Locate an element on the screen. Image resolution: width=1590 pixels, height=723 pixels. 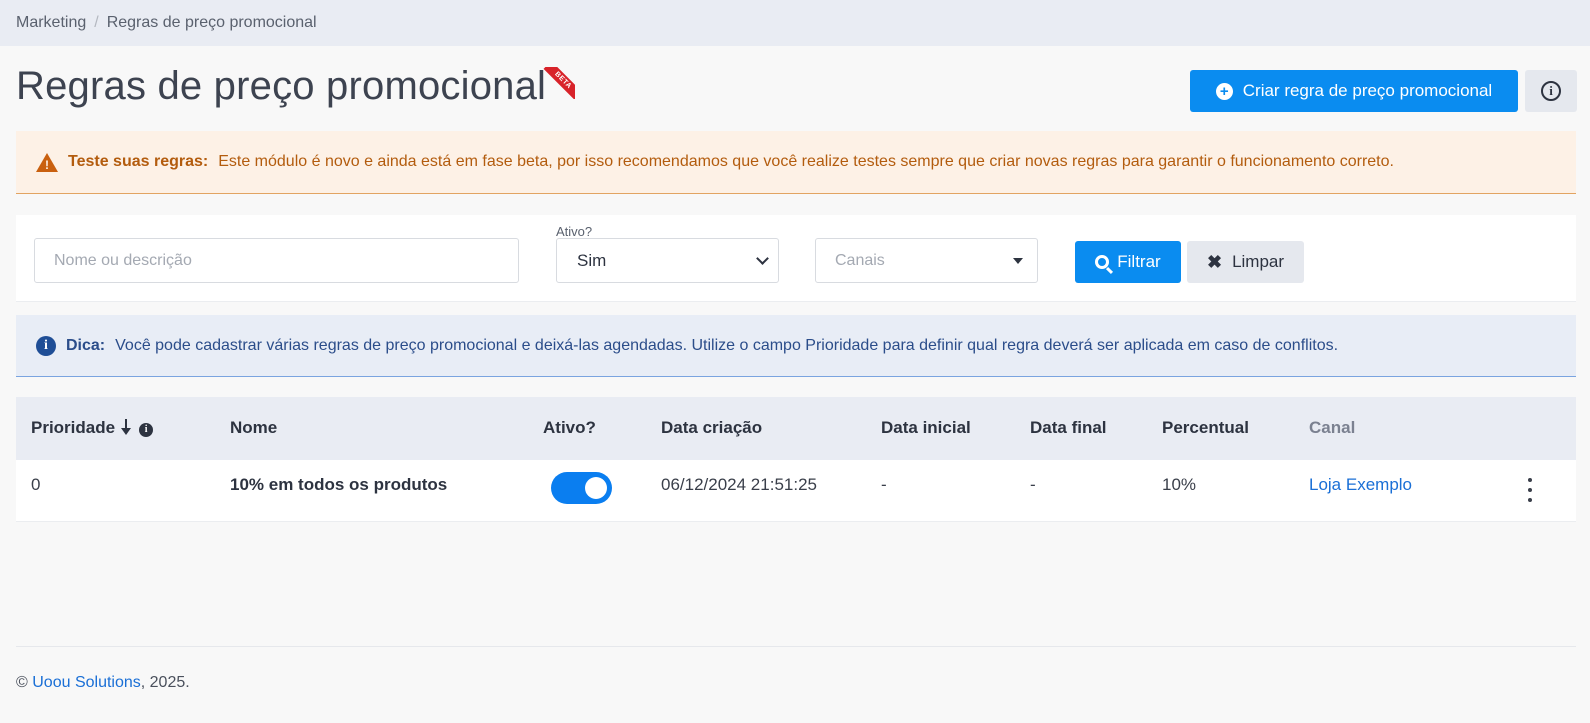
channels-select: Canais is located at coordinates (926, 260).